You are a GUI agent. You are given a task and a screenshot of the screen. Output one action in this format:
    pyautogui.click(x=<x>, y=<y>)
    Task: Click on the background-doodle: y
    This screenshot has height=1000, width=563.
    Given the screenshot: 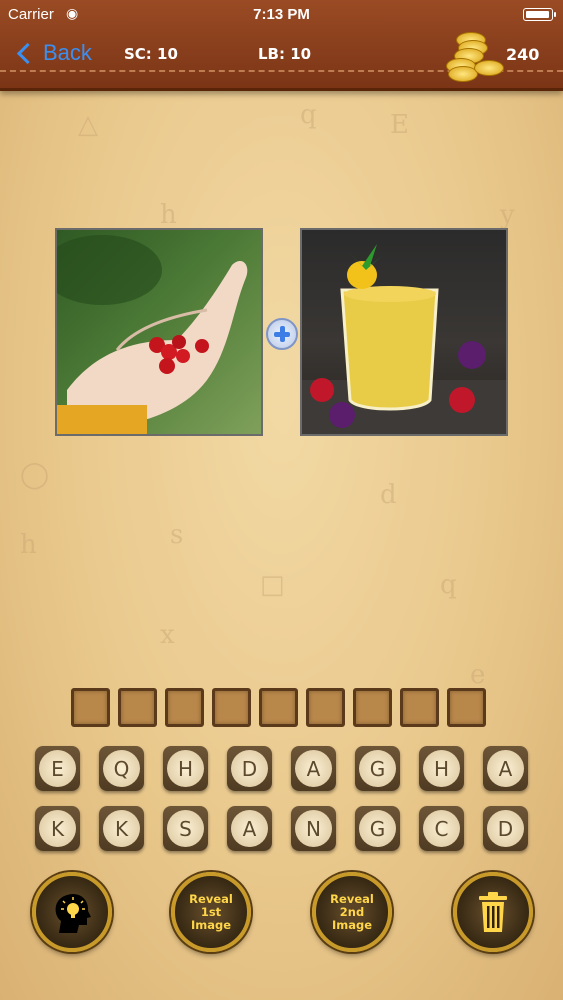 What is the action you would take?
    pyautogui.click(x=507, y=215)
    